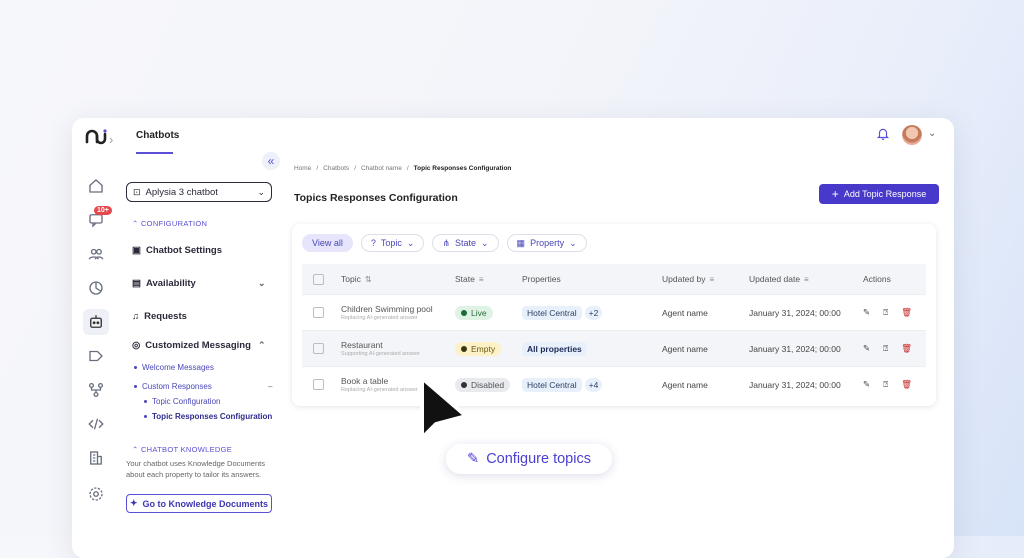 The height and width of the screenshot is (558, 1024). What do you see at coordinates (177, 386) in the screenshot?
I see `sidebar-subitem-label: Custom Responses` at bounding box center [177, 386].